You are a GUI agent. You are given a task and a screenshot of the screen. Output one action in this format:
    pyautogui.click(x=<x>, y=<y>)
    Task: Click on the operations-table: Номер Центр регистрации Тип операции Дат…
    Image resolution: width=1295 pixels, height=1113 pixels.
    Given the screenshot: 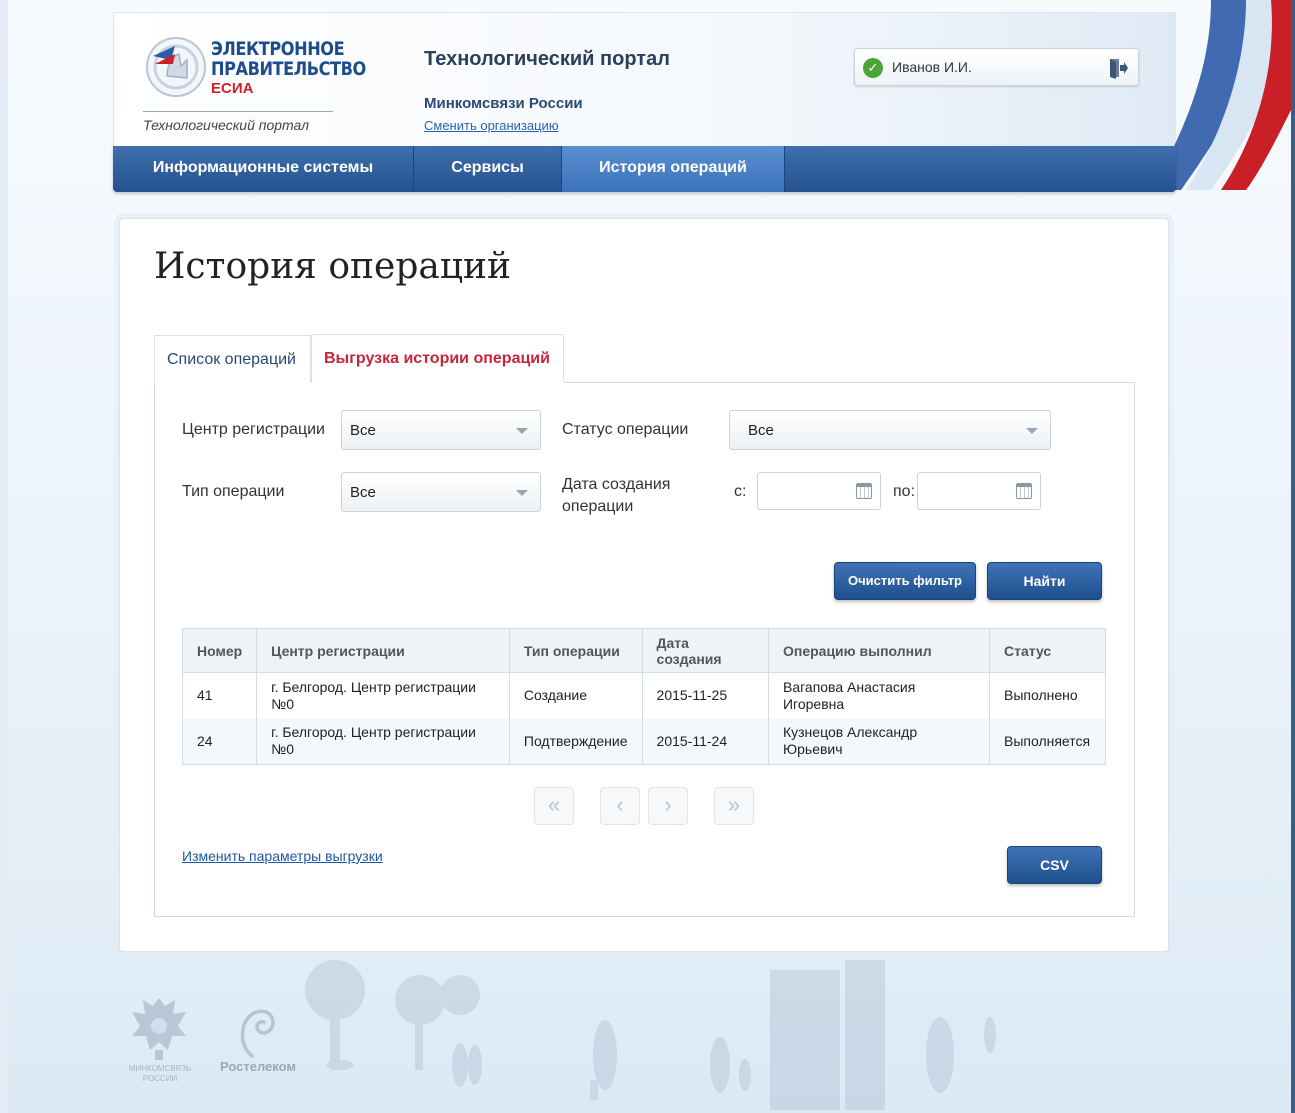 What is the action you would take?
    pyautogui.click(x=644, y=696)
    